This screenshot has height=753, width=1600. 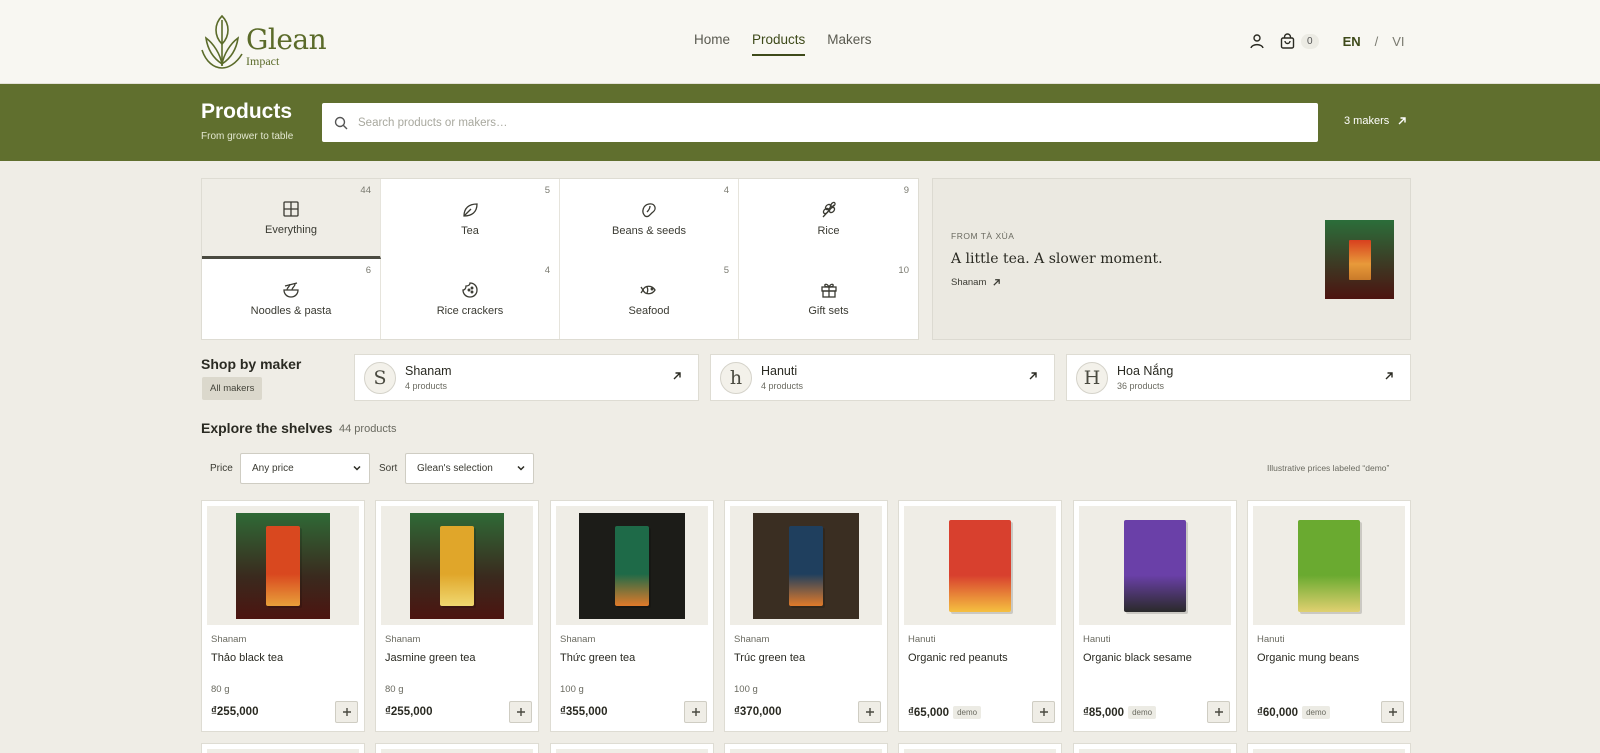 What do you see at coordinates (1120, 712) in the screenshot?
I see `product-price-row: ₫85,000 demo` at bounding box center [1120, 712].